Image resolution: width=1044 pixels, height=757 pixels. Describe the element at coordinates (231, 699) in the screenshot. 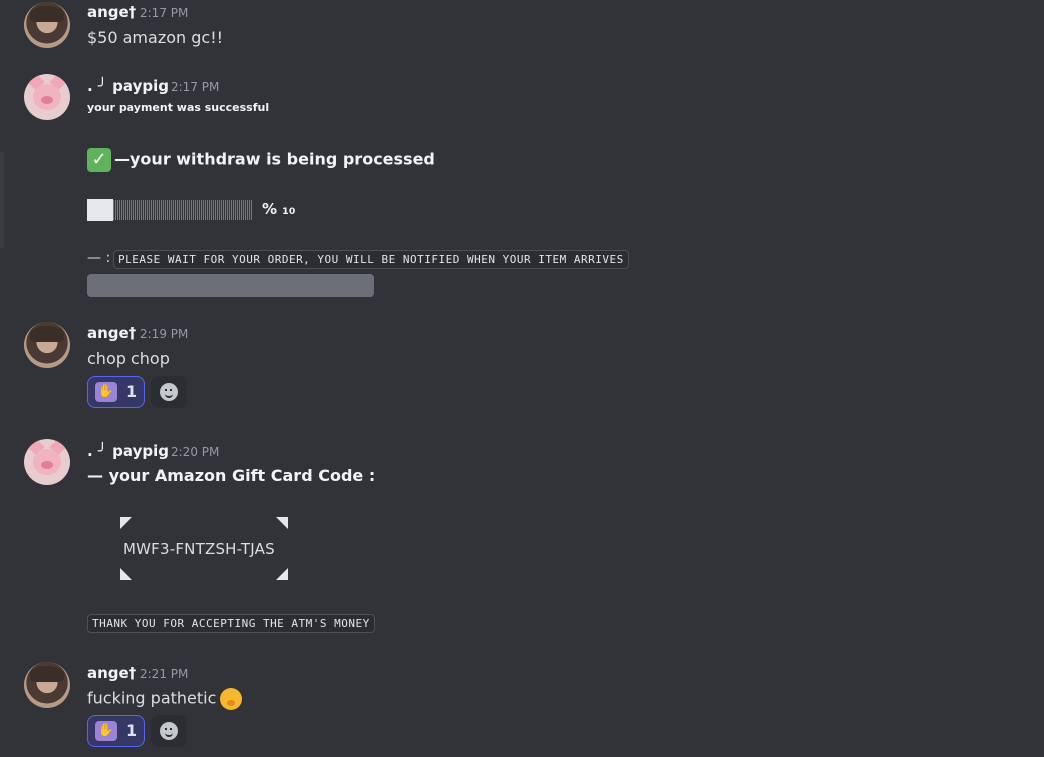

I see `hand-over-mouth-emoji-icon` at that location.